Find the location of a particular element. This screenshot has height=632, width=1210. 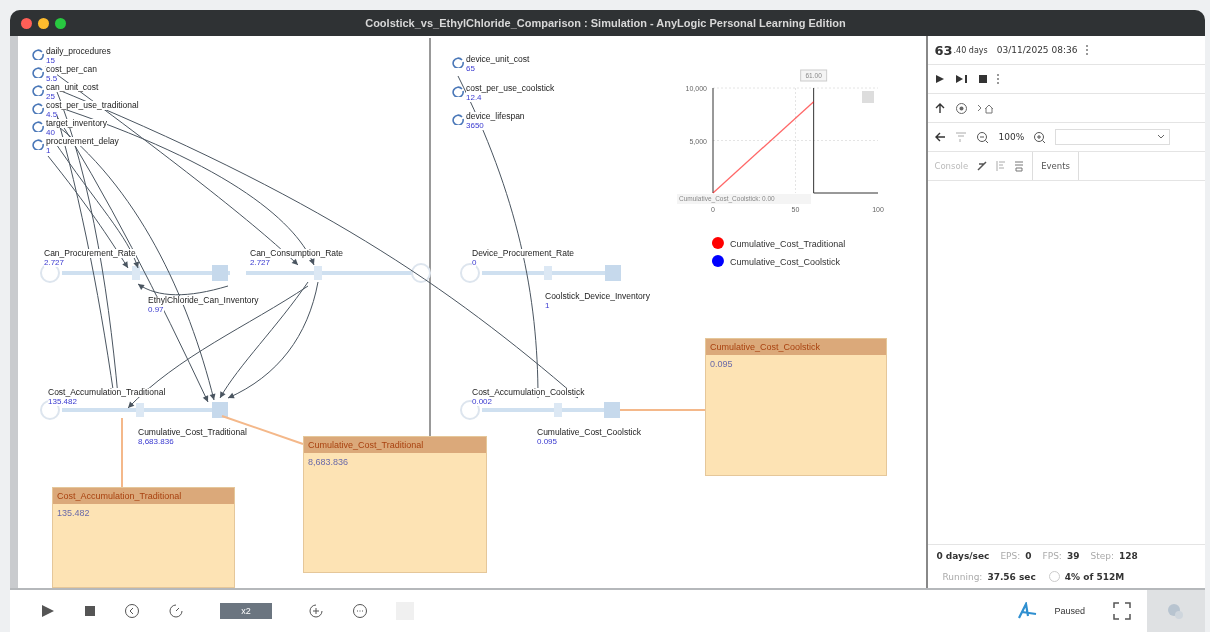

parameter-name: device_unit_cost is located at coordinates (498, 59).